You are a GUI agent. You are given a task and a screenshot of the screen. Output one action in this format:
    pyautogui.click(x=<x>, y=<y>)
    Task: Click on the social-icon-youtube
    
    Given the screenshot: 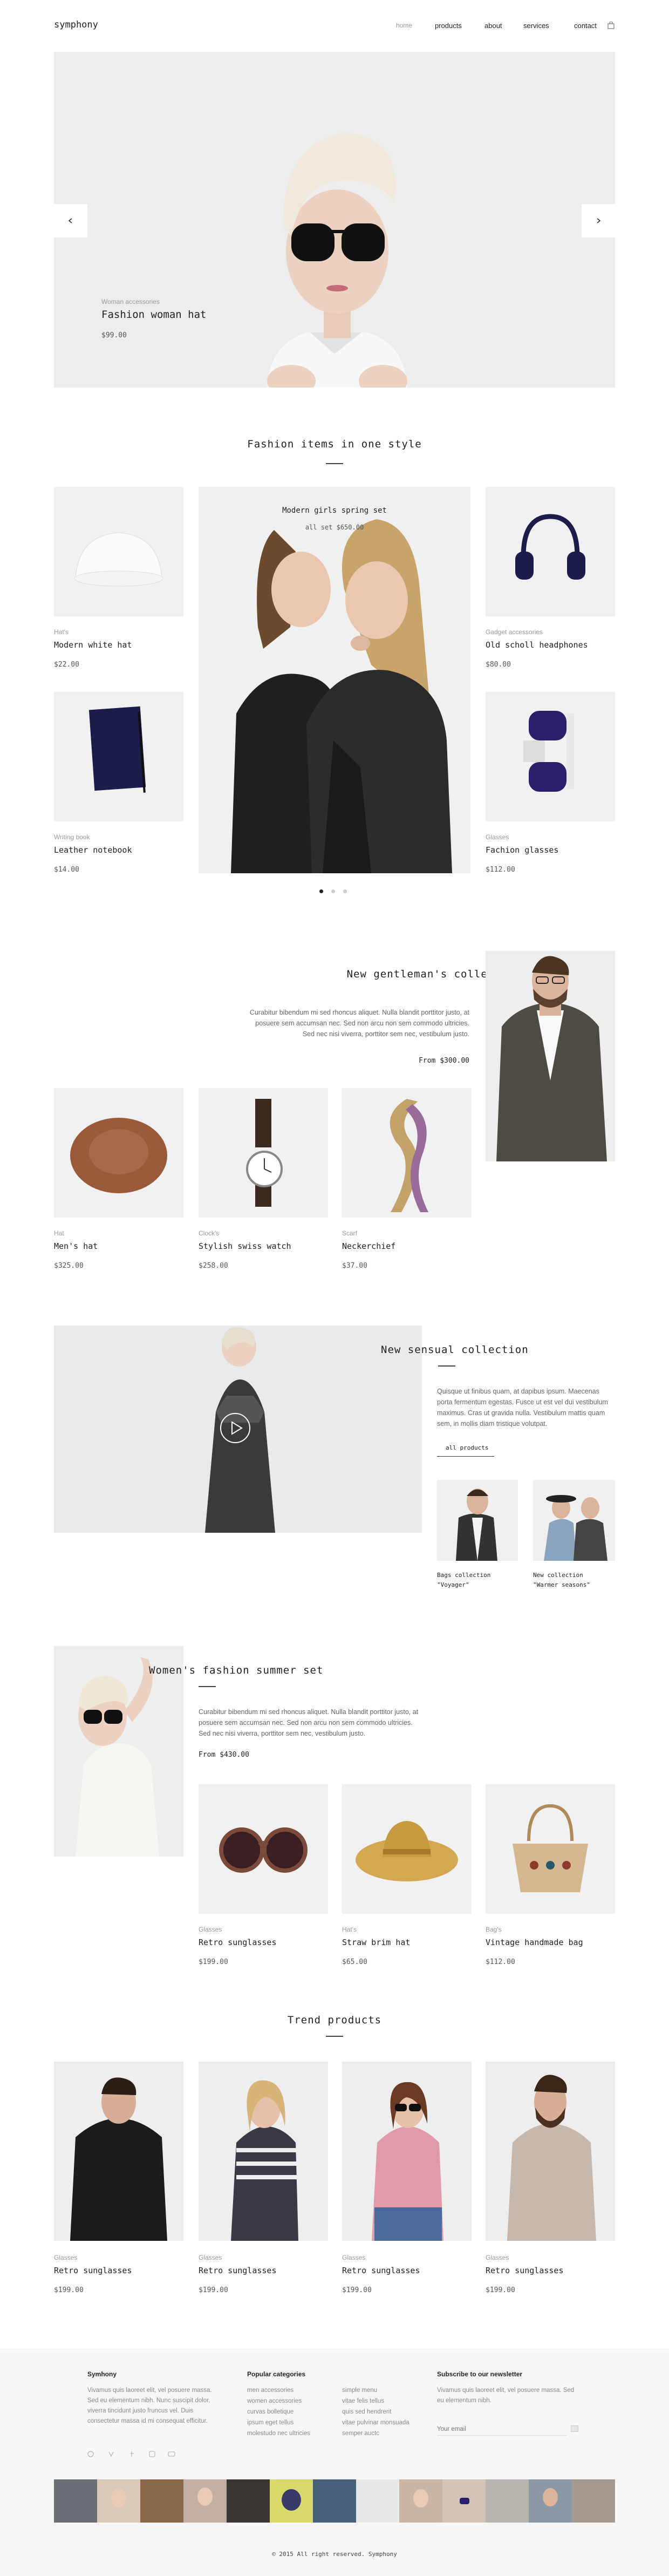 What is the action you would take?
    pyautogui.click(x=172, y=2454)
    